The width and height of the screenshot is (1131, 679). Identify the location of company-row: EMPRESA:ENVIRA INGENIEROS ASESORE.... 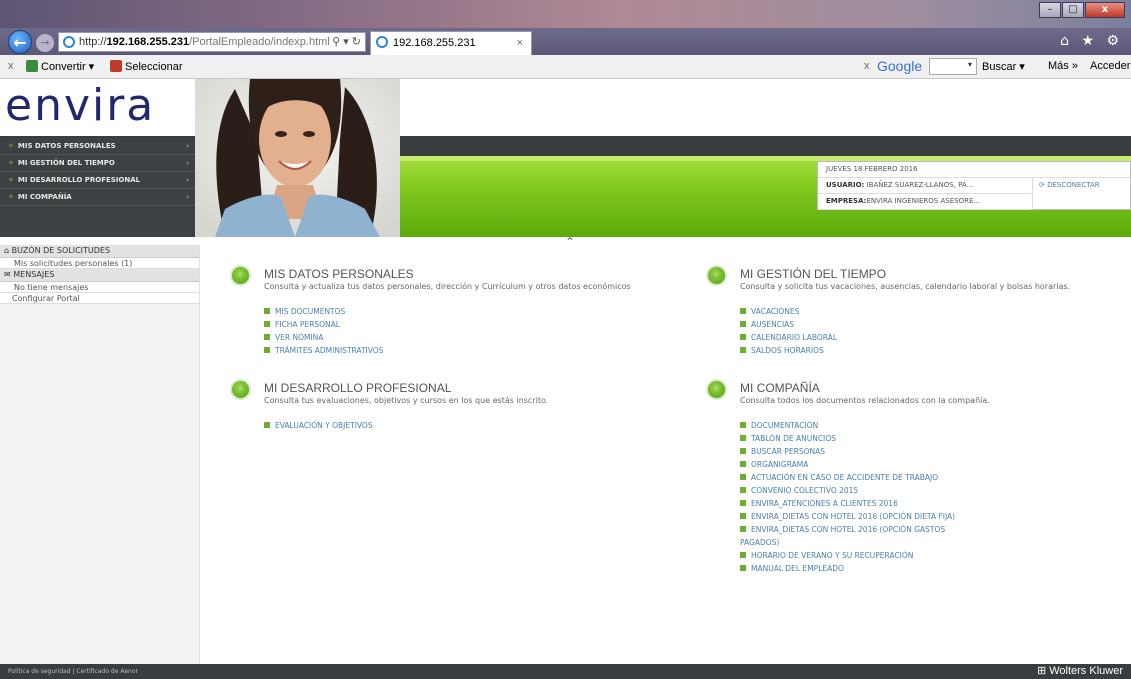
(924, 202).